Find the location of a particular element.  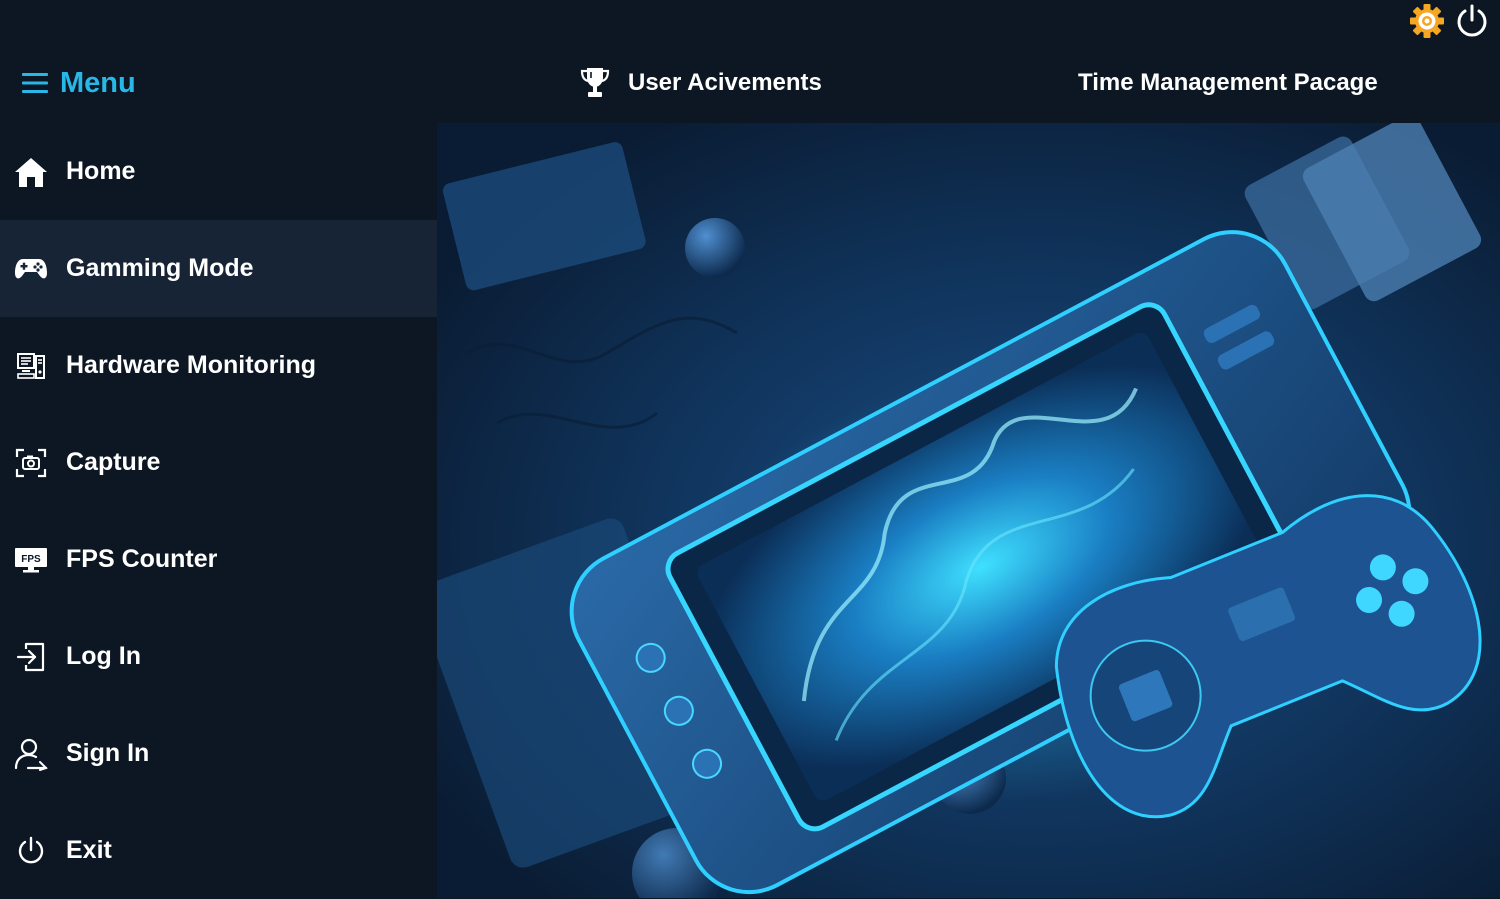

sidebar-item-fps-counter: FPS FPS Counter is located at coordinates (218, 559).